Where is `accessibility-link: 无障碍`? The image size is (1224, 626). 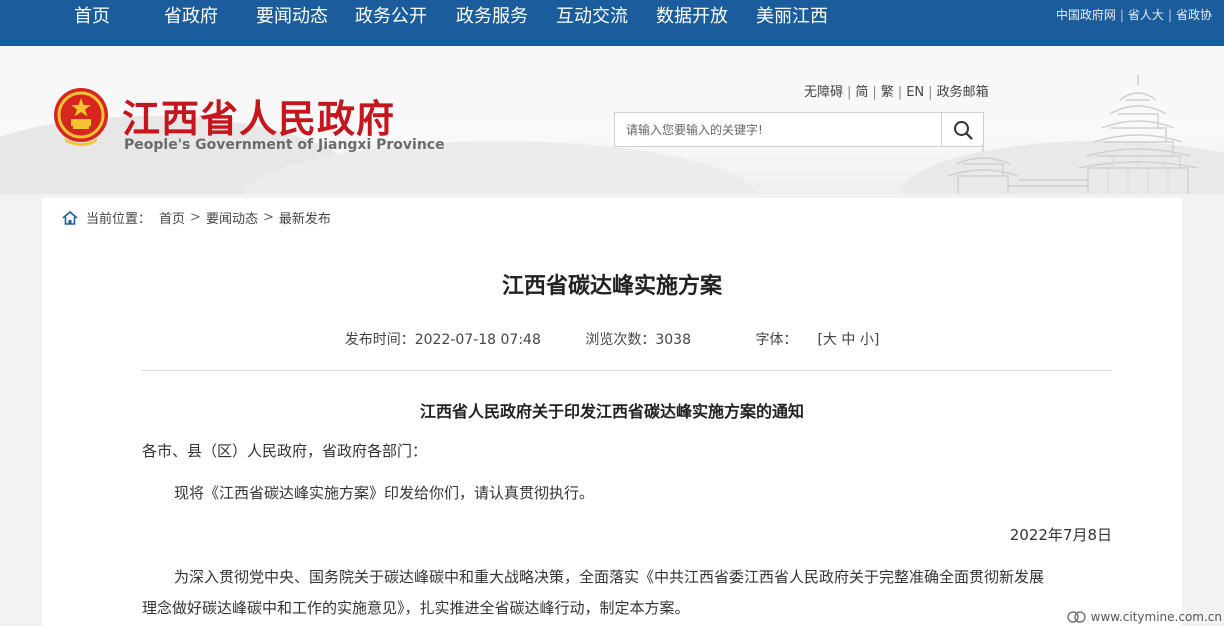 accessibility-link: 无障碍 is located at coordinates (823, 92).